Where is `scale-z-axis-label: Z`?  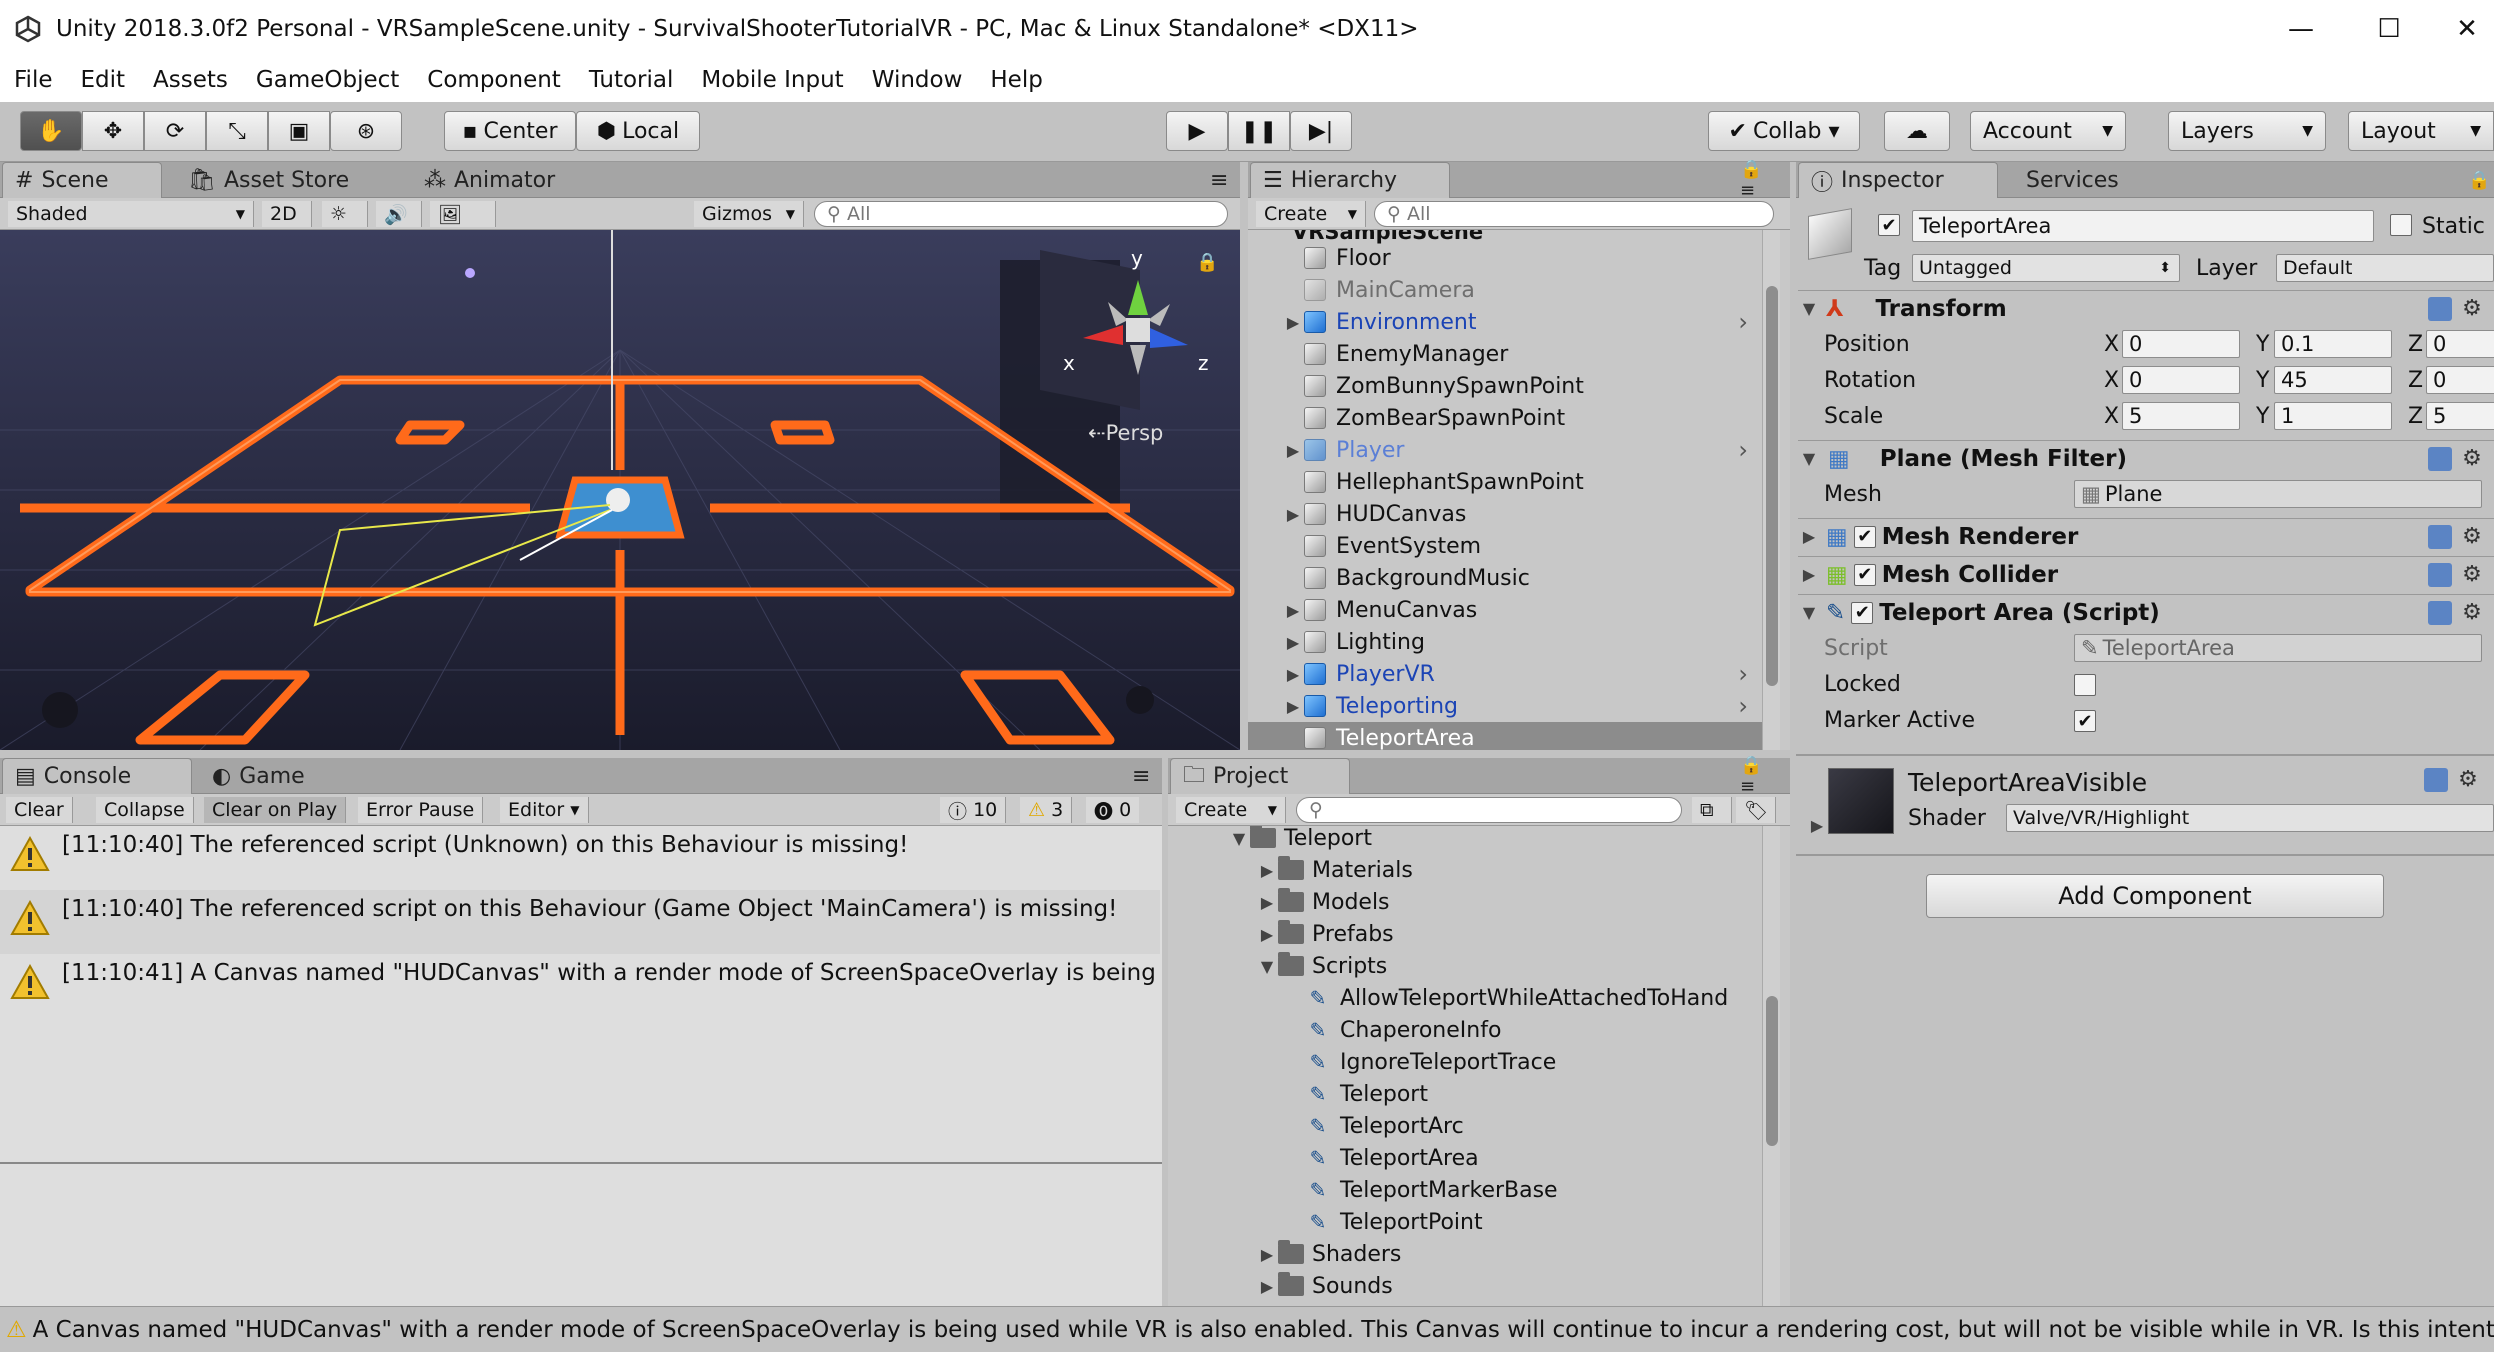
scale-z-axis-label: Z is located at coordinates (2415, 416).